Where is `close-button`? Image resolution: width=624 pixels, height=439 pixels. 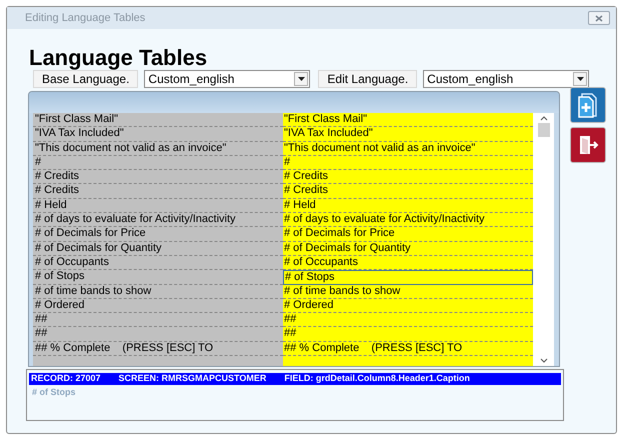 close-button is located at coordinates (599, 18).